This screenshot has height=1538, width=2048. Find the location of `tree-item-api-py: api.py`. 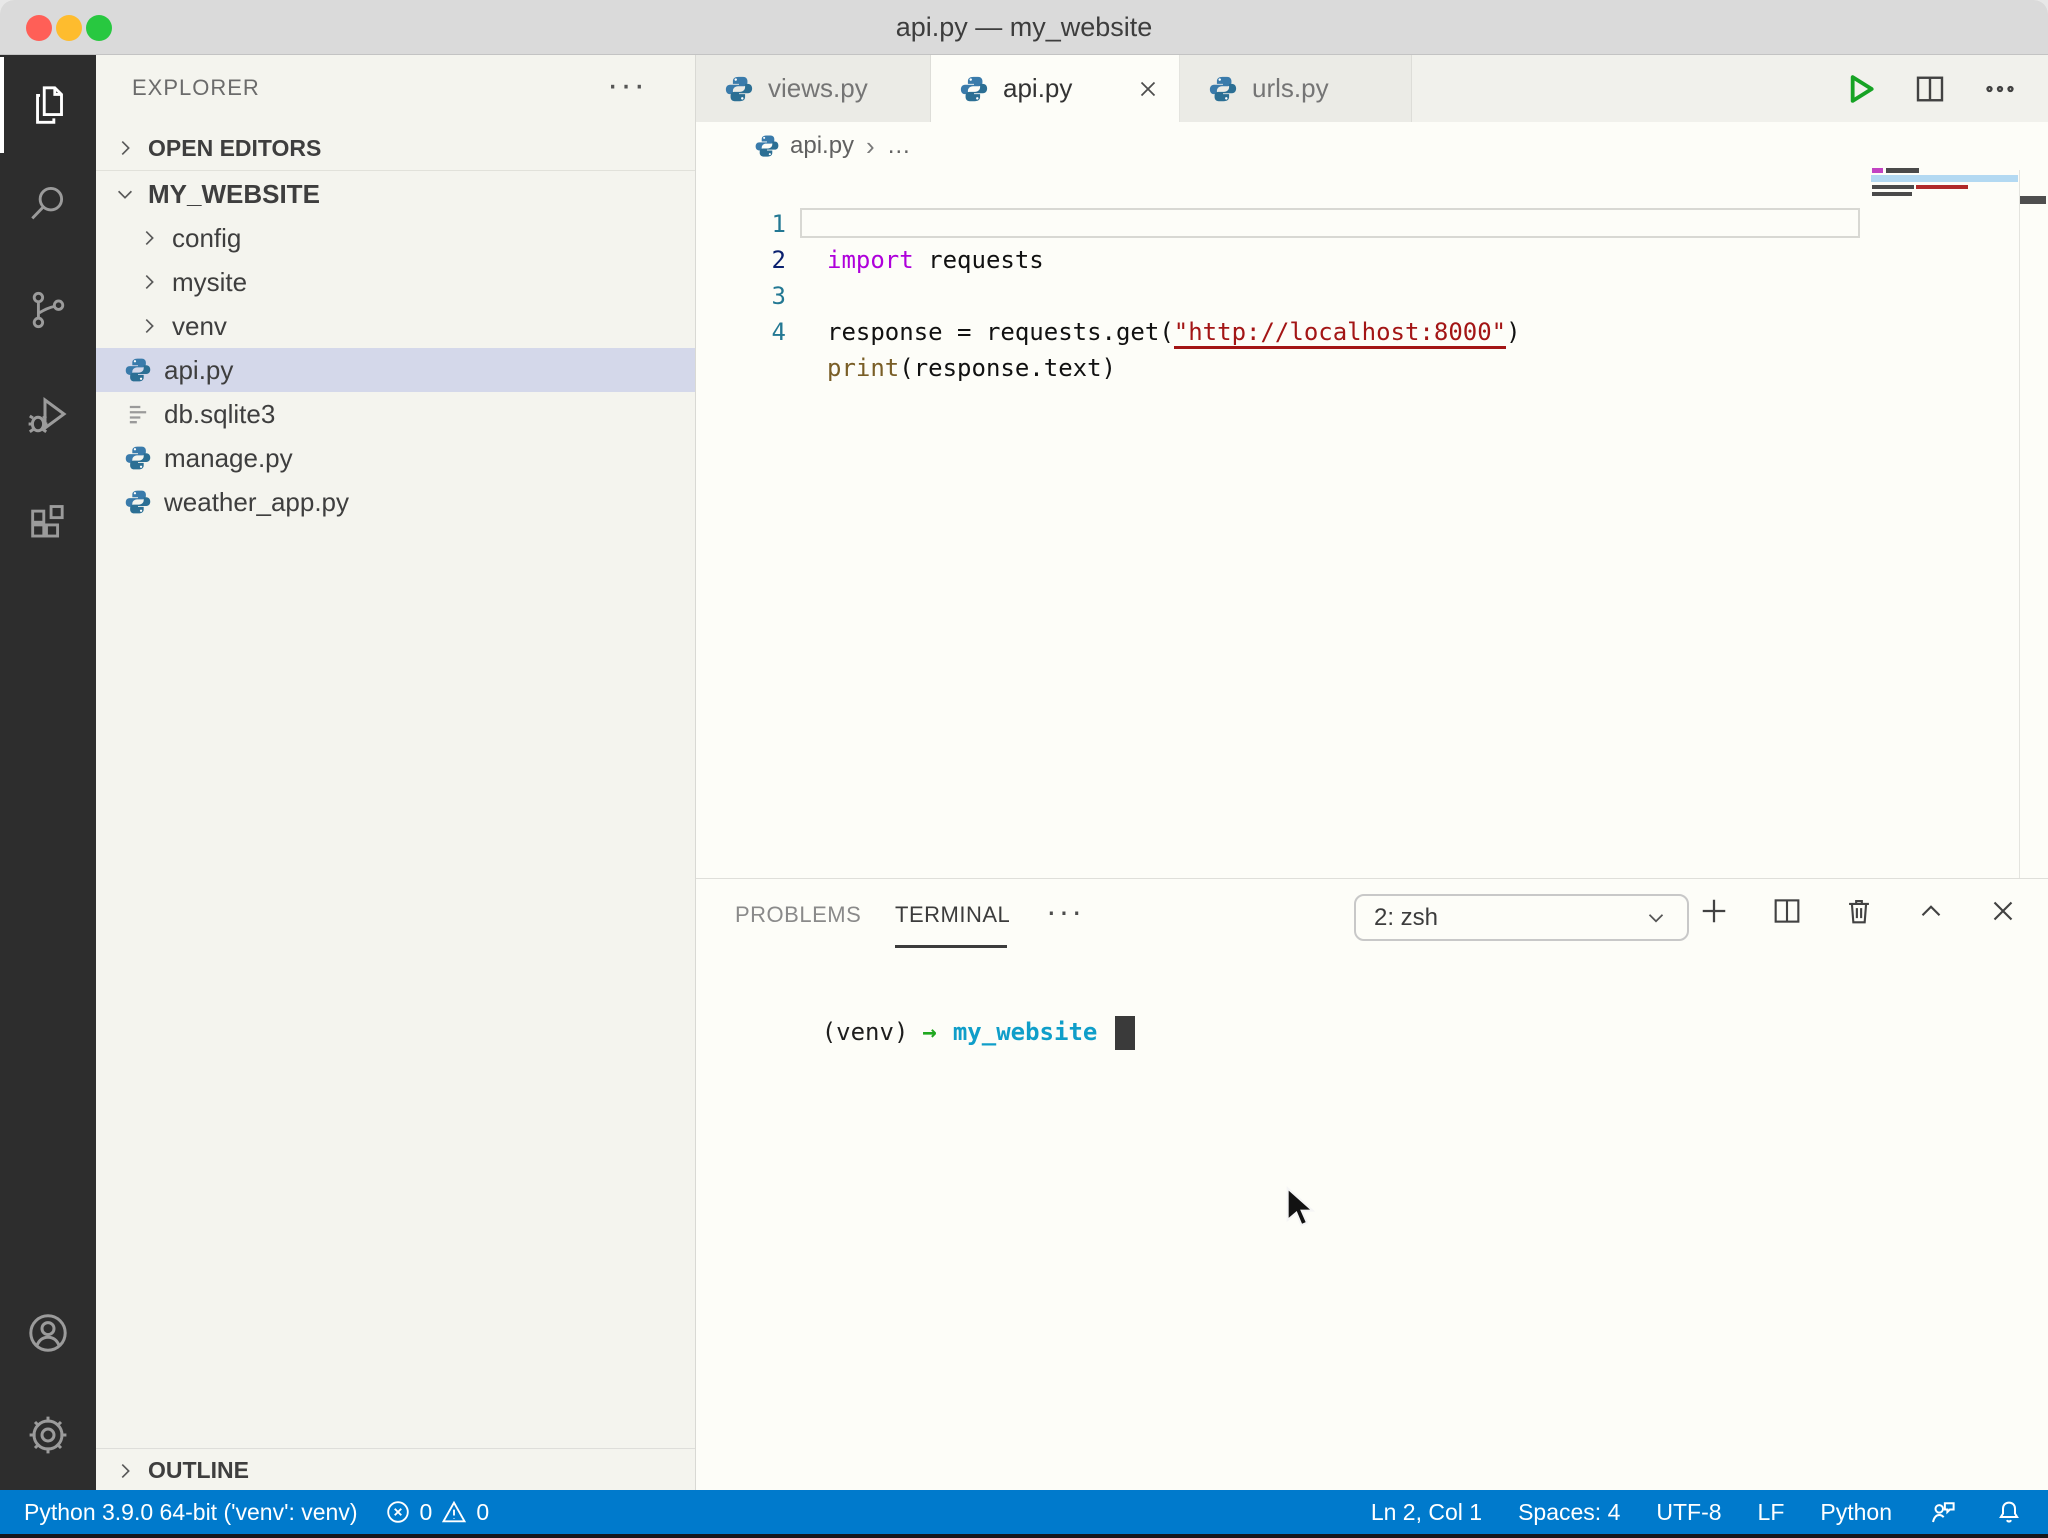

tree-item-api-py: api.py is located at coordinates (395, 370).